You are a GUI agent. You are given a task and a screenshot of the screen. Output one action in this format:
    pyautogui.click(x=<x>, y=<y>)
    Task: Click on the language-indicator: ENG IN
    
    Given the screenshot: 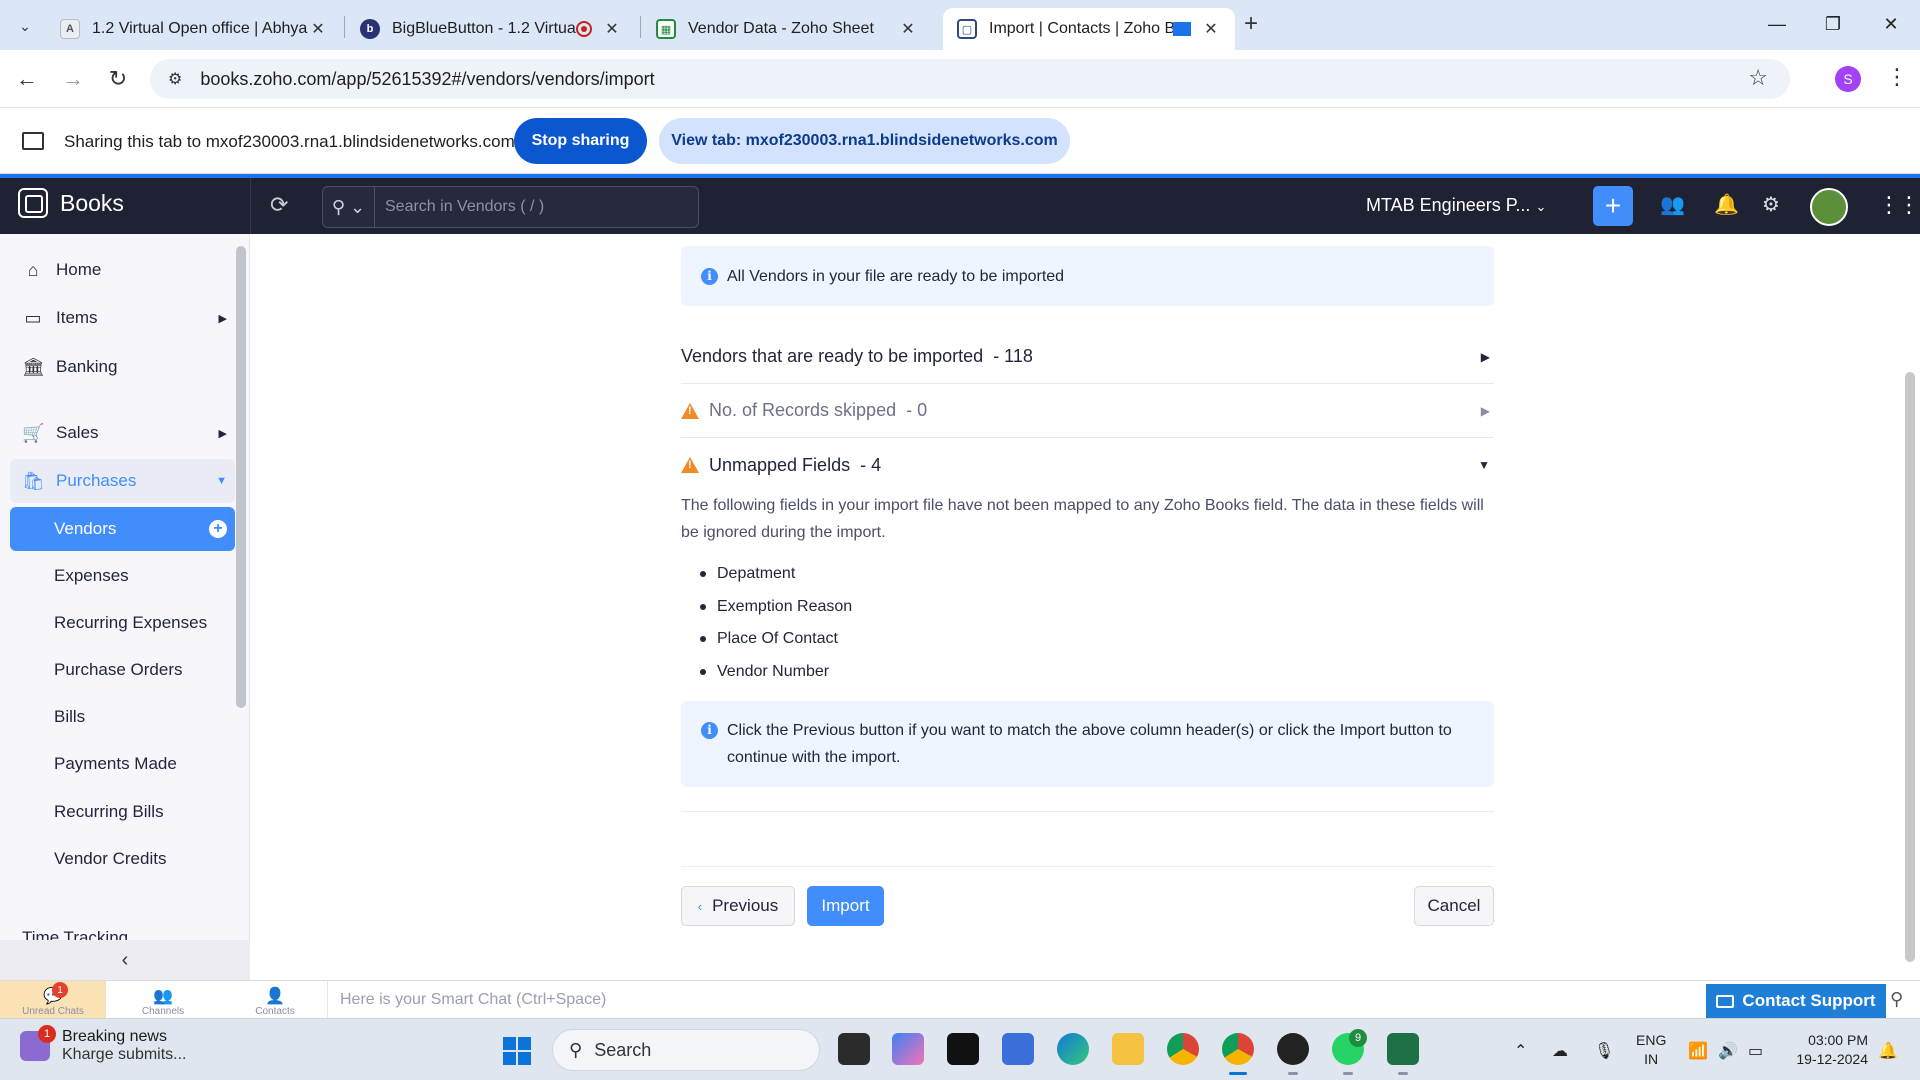 What is the action you would take?
    pyautogui.click(x=1651, y=1050)
    